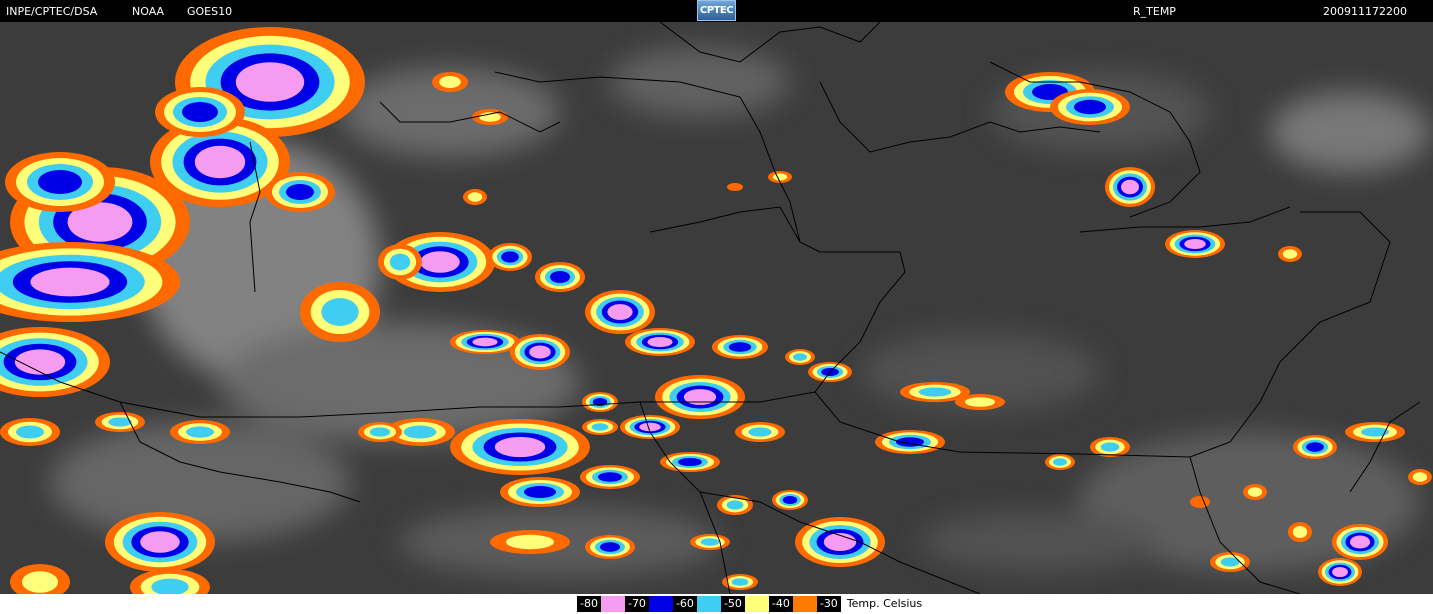 The image size is (1433, 614). I want to click on temperature-legend: -80 -70 -60 -50 -40 -30 Temp. Celsius, so click(749, 604).